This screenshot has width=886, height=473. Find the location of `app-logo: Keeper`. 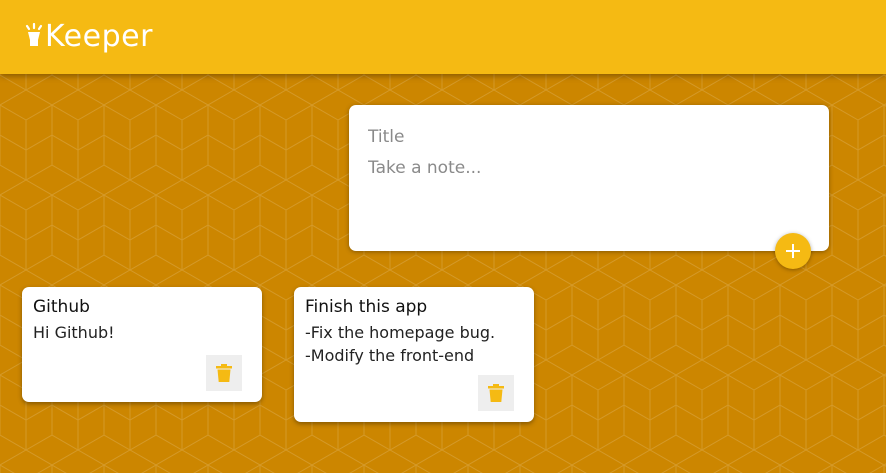

app-logo: Keeper is located at coordinates (88, 37).